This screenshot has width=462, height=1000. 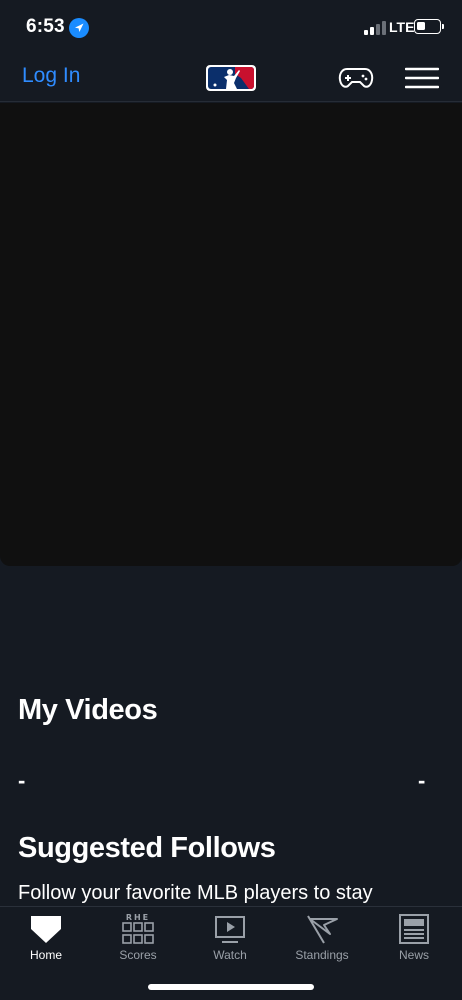 I want to click on newspaper-icon, so click(x=414, y=929).